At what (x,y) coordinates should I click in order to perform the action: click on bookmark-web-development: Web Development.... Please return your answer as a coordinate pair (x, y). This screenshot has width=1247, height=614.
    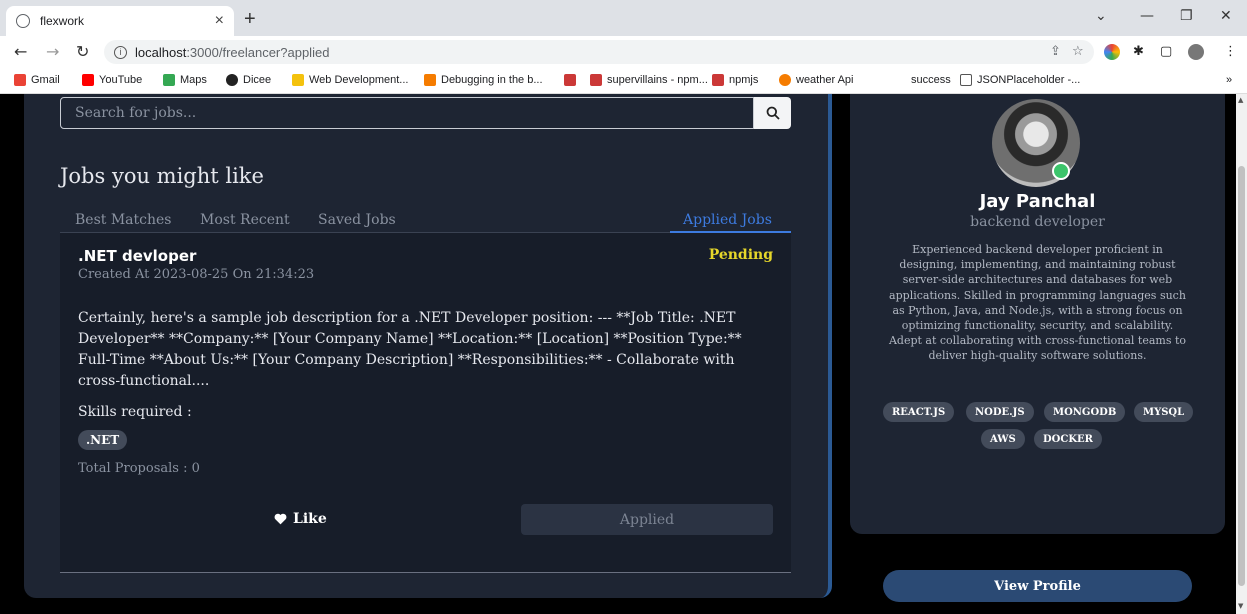
    Looking at the image, I should click on (350, 80).